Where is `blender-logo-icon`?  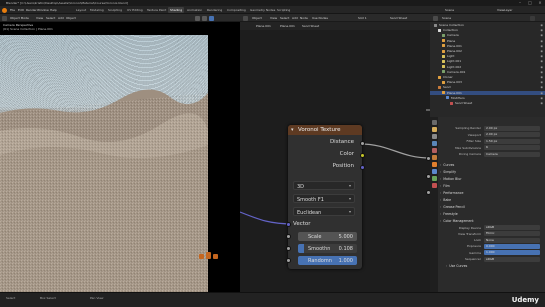 blender-logo-icon is located at coordinates (4, 10).